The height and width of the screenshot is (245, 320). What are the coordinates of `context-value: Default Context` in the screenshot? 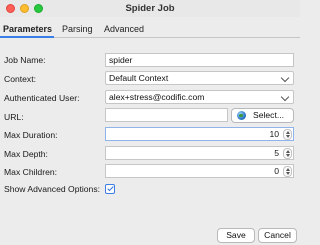 It's located at (139, 78).